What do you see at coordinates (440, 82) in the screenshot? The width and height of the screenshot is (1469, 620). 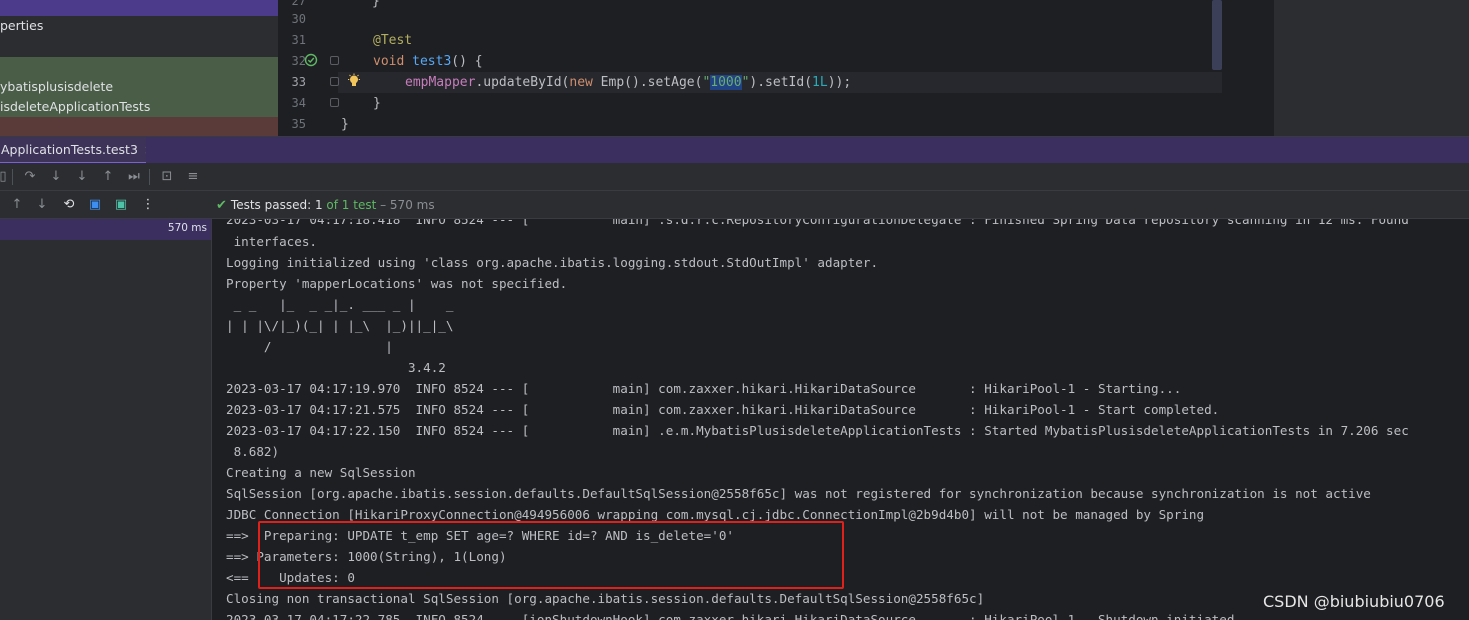 I see `field-token: empMapper` at bounding box center [440, 82].